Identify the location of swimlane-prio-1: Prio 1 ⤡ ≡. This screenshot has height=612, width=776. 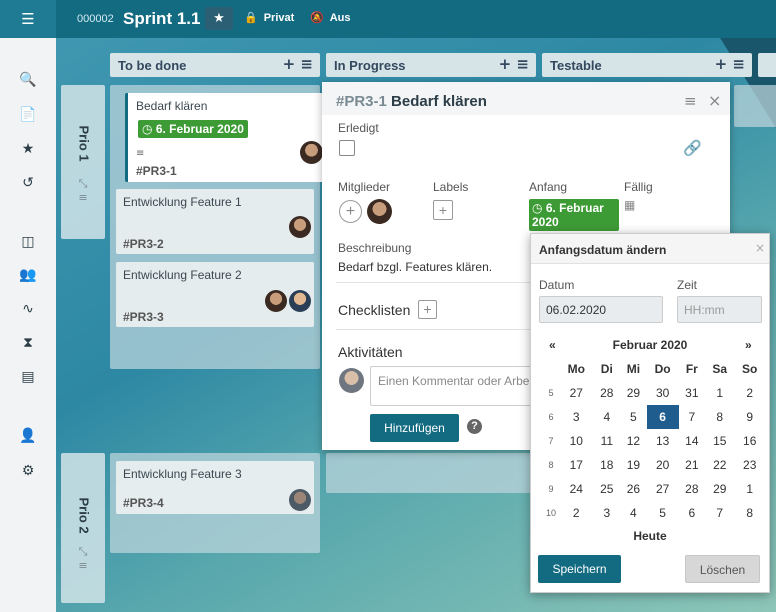
(83, 162).